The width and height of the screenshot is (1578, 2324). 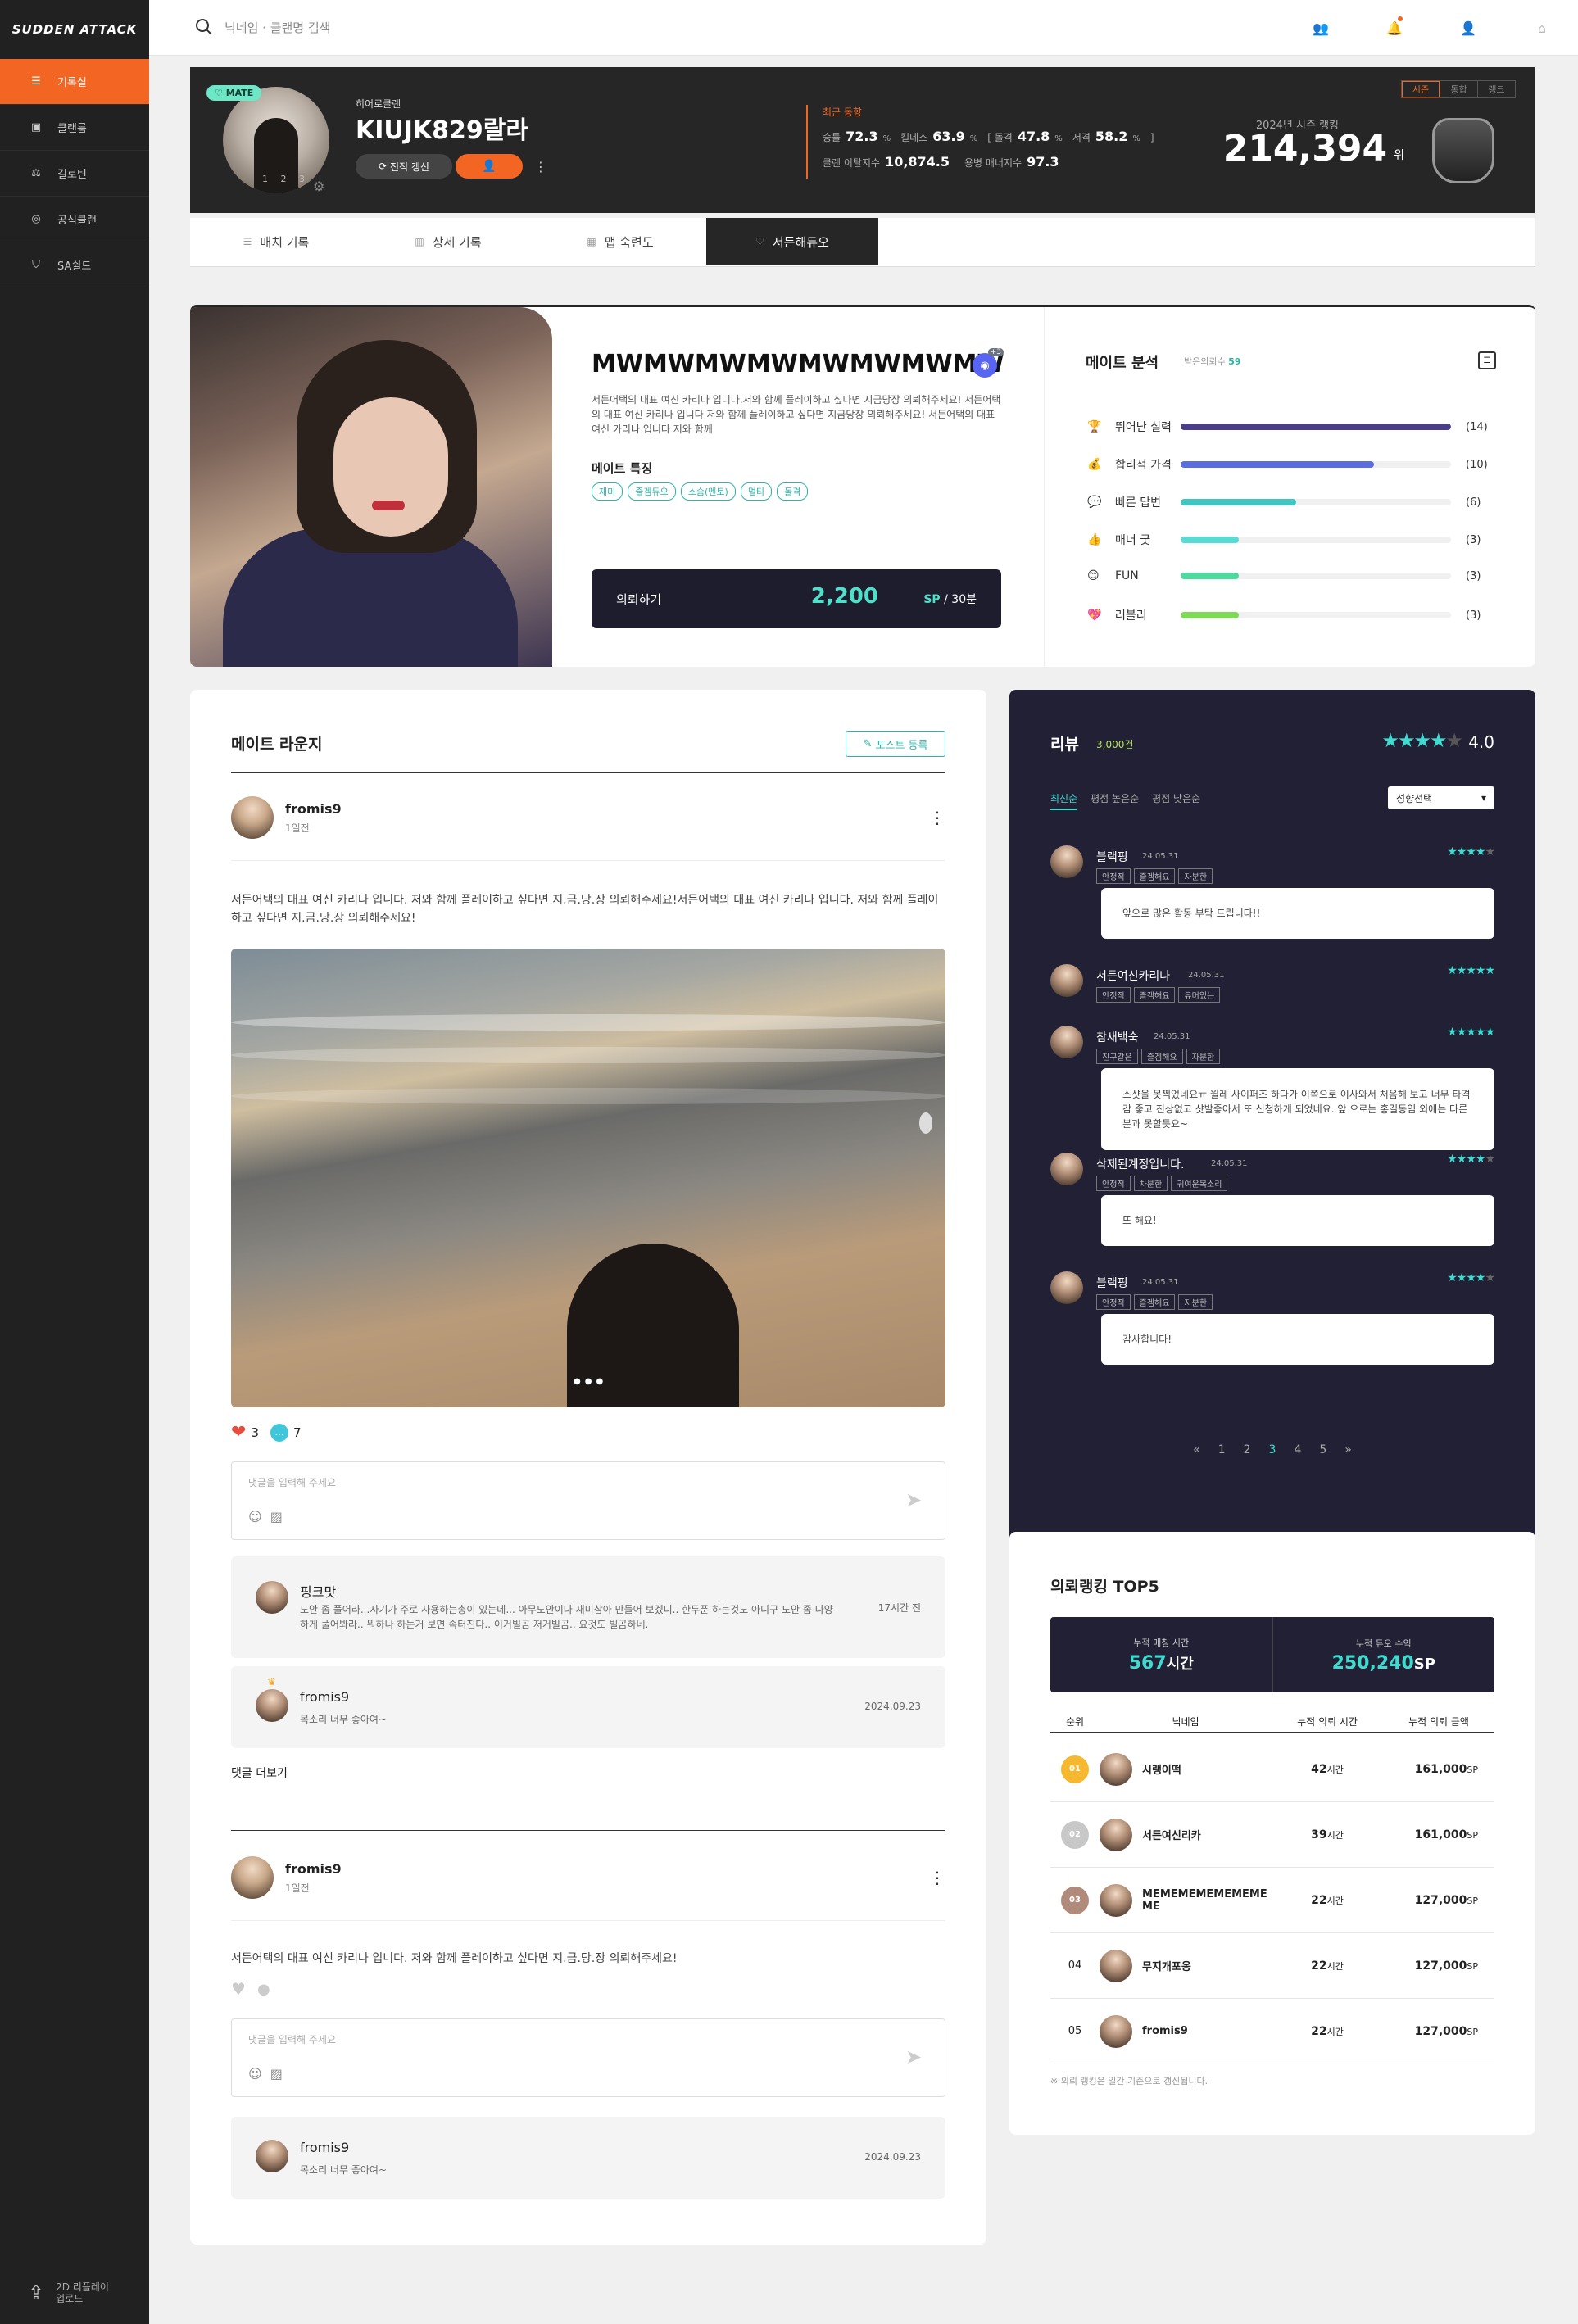 I want to click on request-button: 의뢰하기 2,200 SP / 30분, so click(x=797, y=598).